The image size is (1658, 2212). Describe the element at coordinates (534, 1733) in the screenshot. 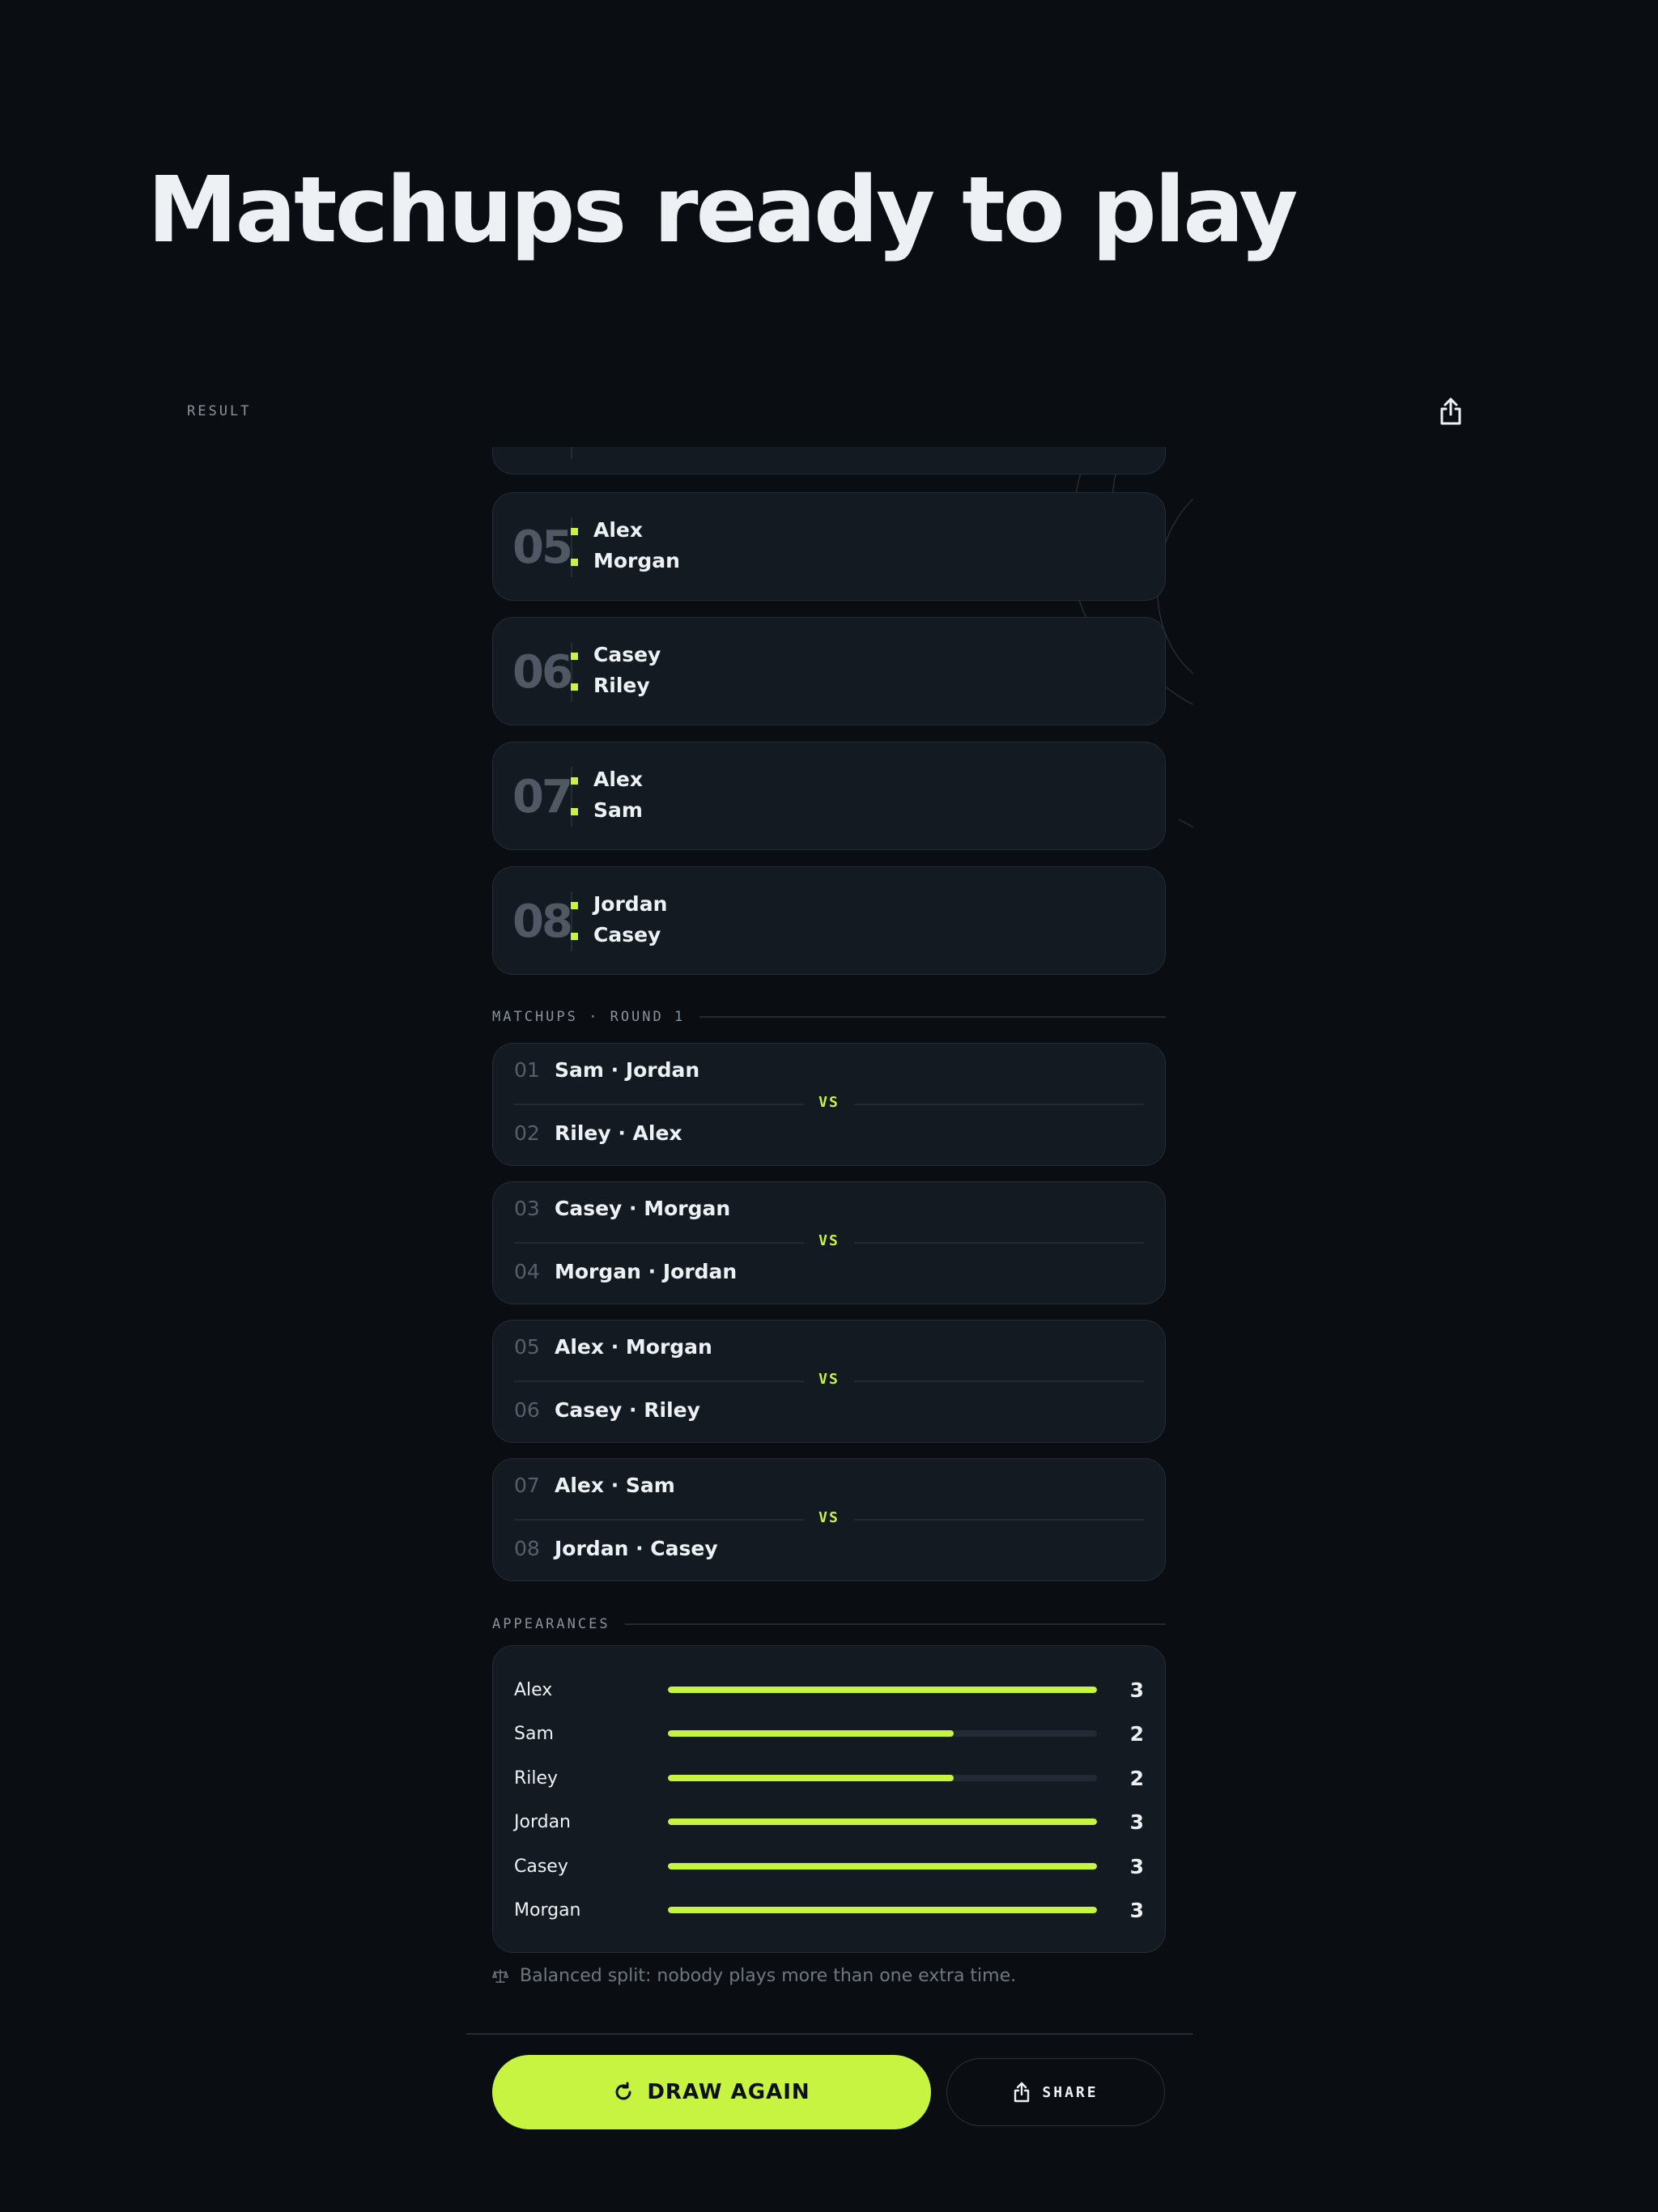

I see `player-name: Sam` at that location.